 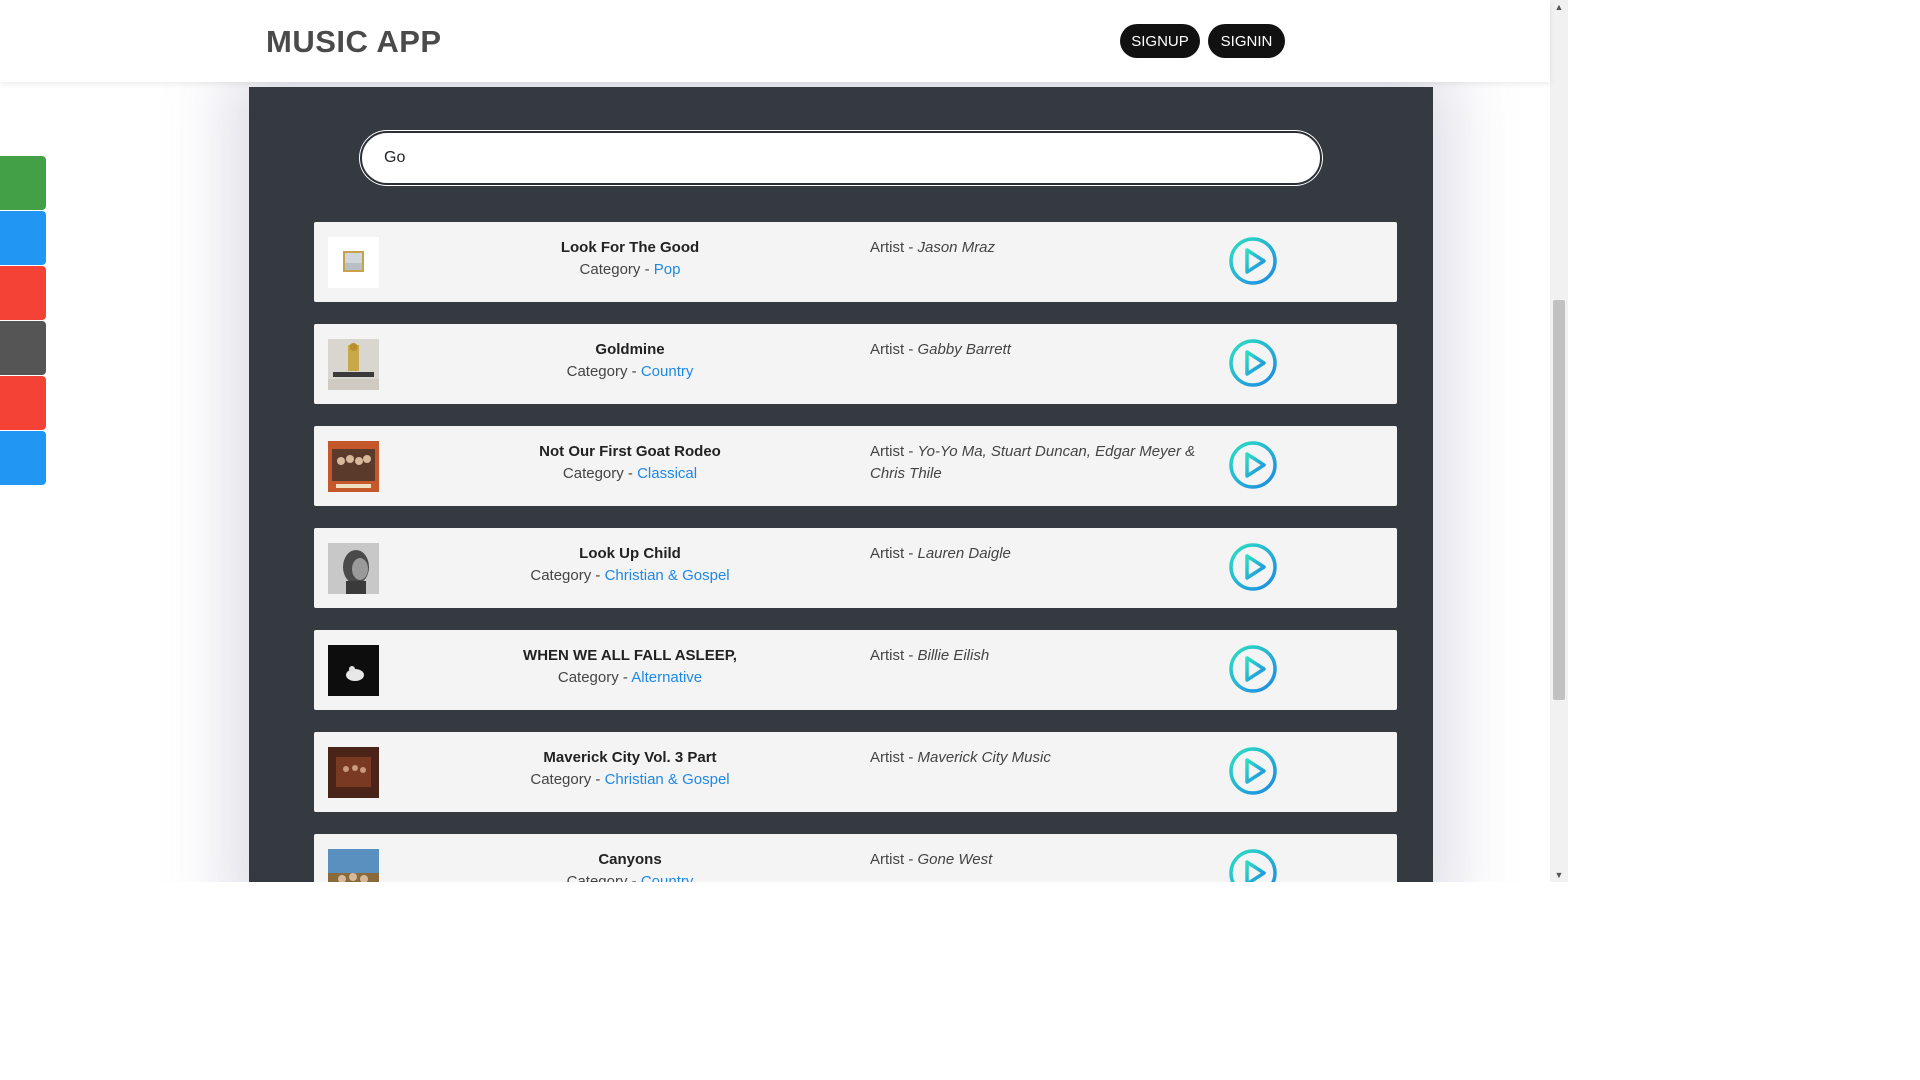 I want to click on song-title: Maverick City Vol. 3 Part, so click(x=630, y=757).